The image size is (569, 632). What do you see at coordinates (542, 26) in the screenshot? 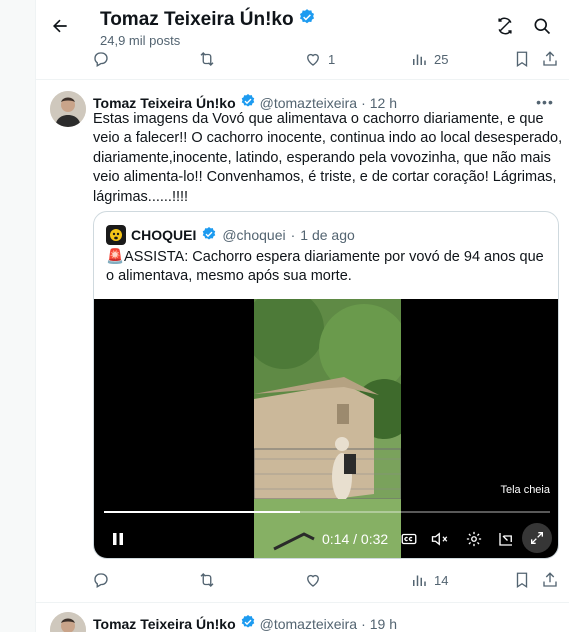
I see `search-icon` at bounding box center [542, 26].